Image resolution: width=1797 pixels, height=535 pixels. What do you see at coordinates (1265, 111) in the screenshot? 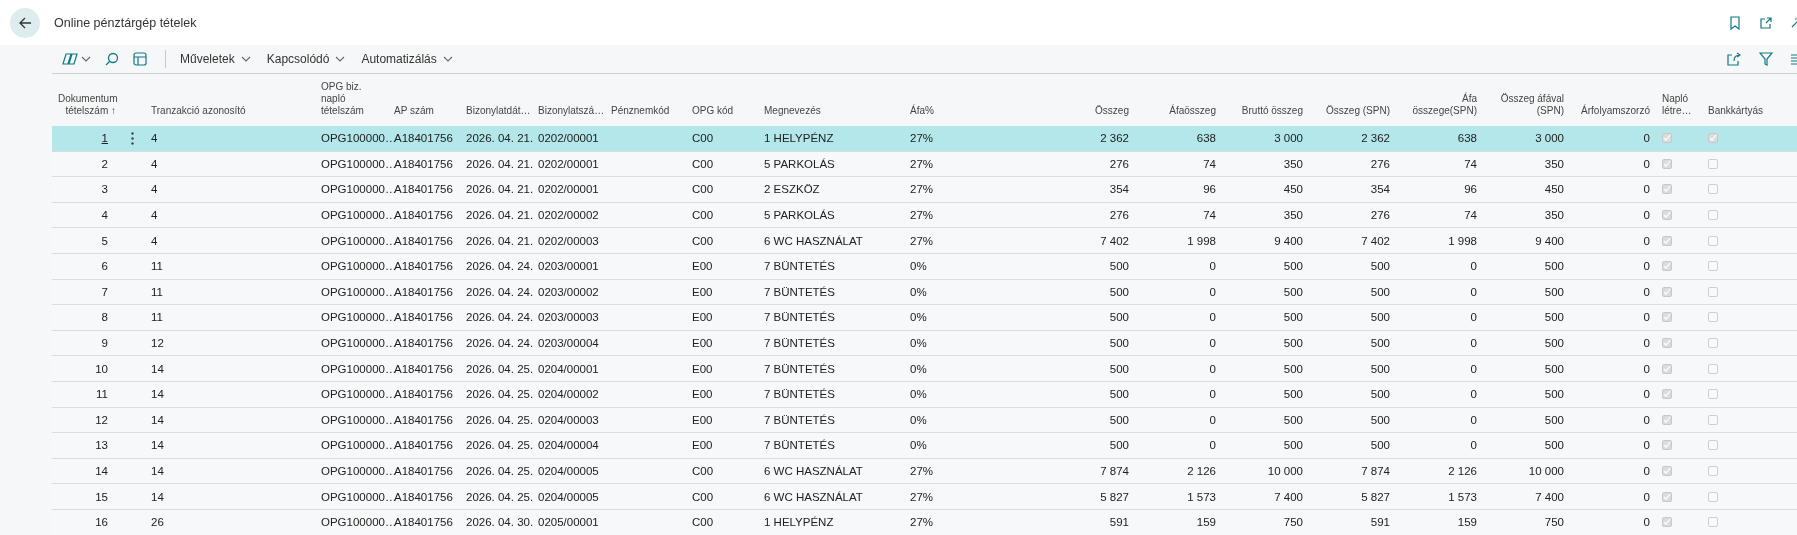
I see `column-header: Bruttó összeg` at bounding box center [1265, 111].